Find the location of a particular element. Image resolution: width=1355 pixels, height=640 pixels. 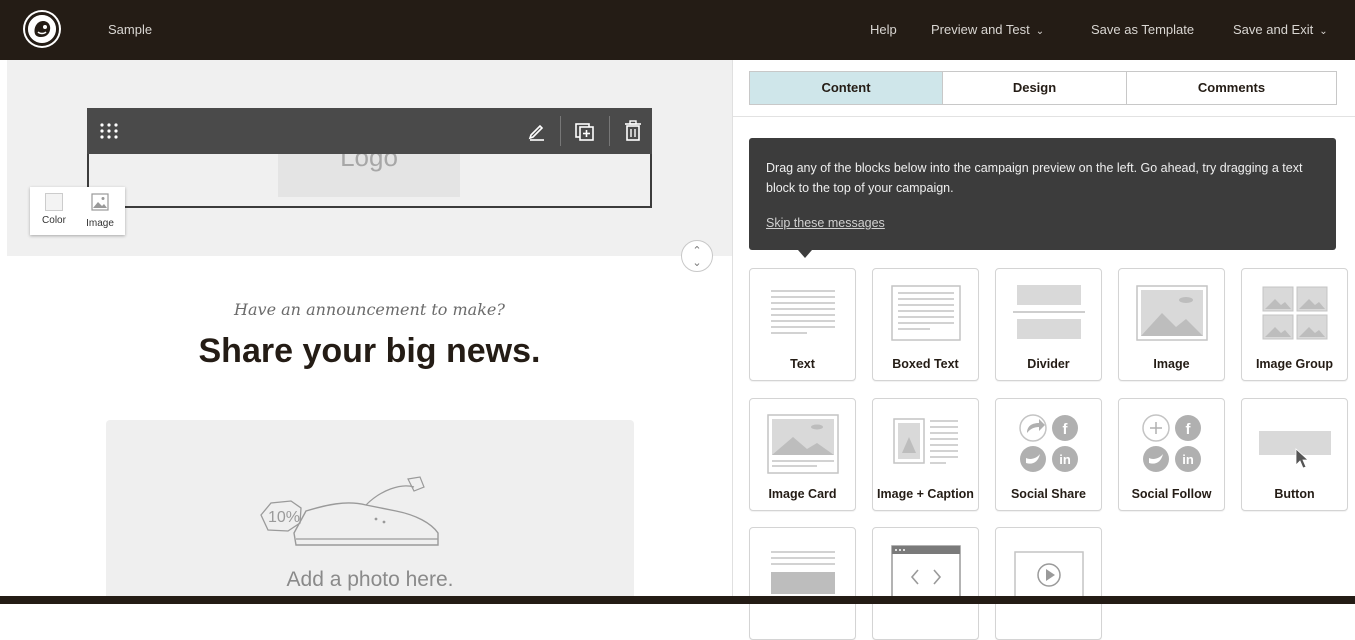

social-follow-block-icon: f in is located at coordinates (1171, 443).